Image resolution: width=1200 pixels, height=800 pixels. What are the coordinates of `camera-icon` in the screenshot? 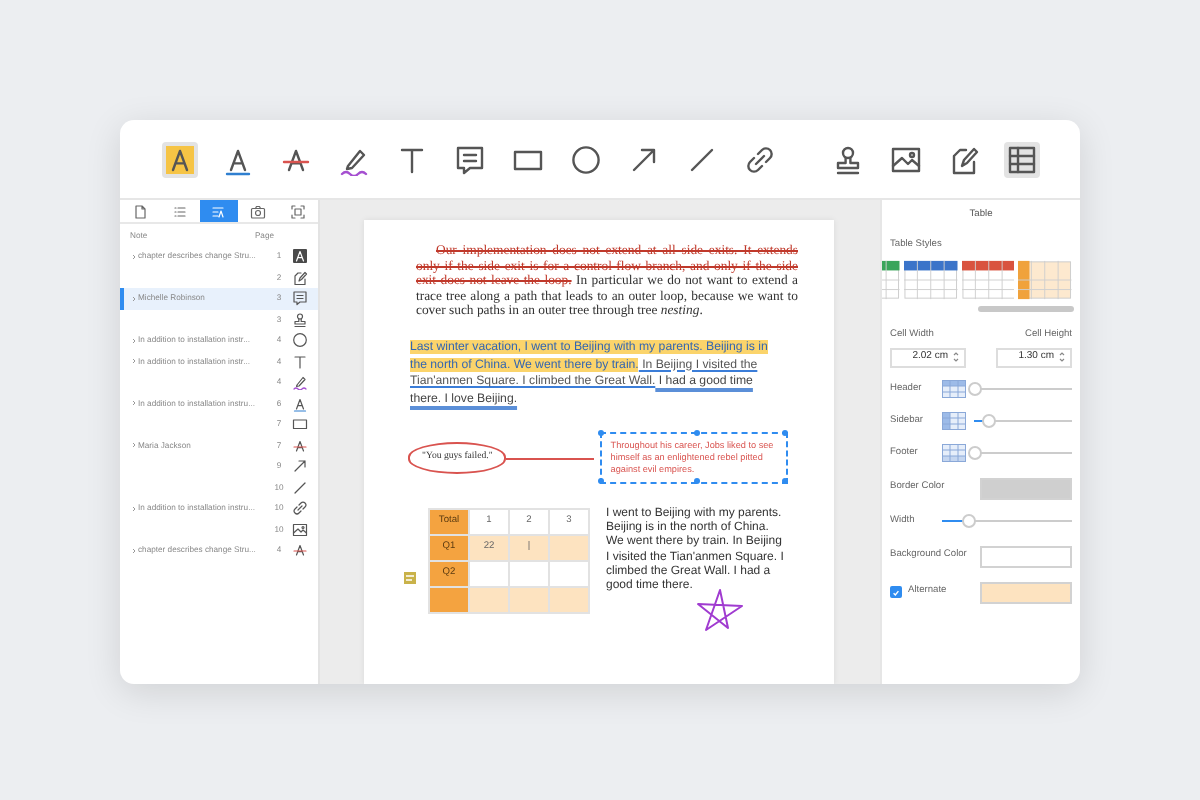 It's located at (258, 211).